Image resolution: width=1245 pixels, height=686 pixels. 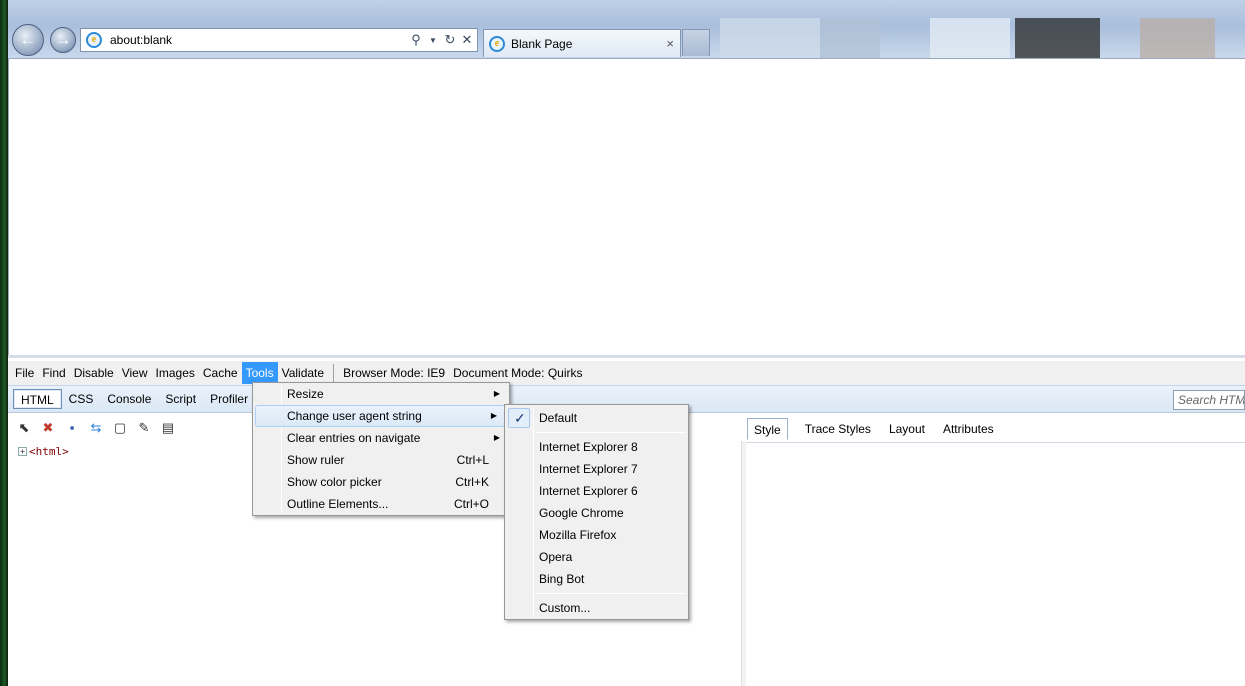 I want to click on menu-item-label: Resize, so click(x=305, y=394).